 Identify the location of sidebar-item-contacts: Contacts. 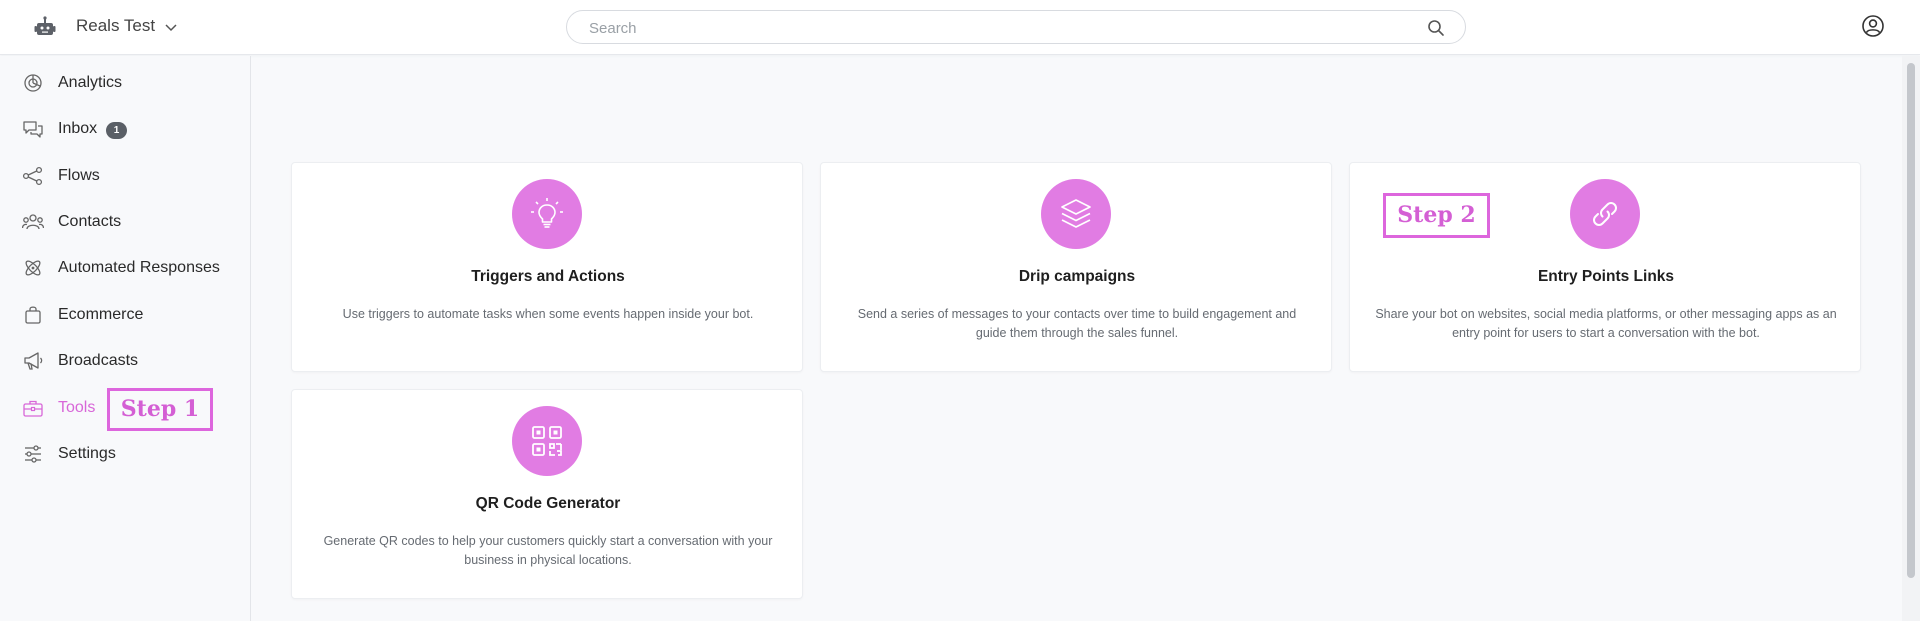
(125, 222).